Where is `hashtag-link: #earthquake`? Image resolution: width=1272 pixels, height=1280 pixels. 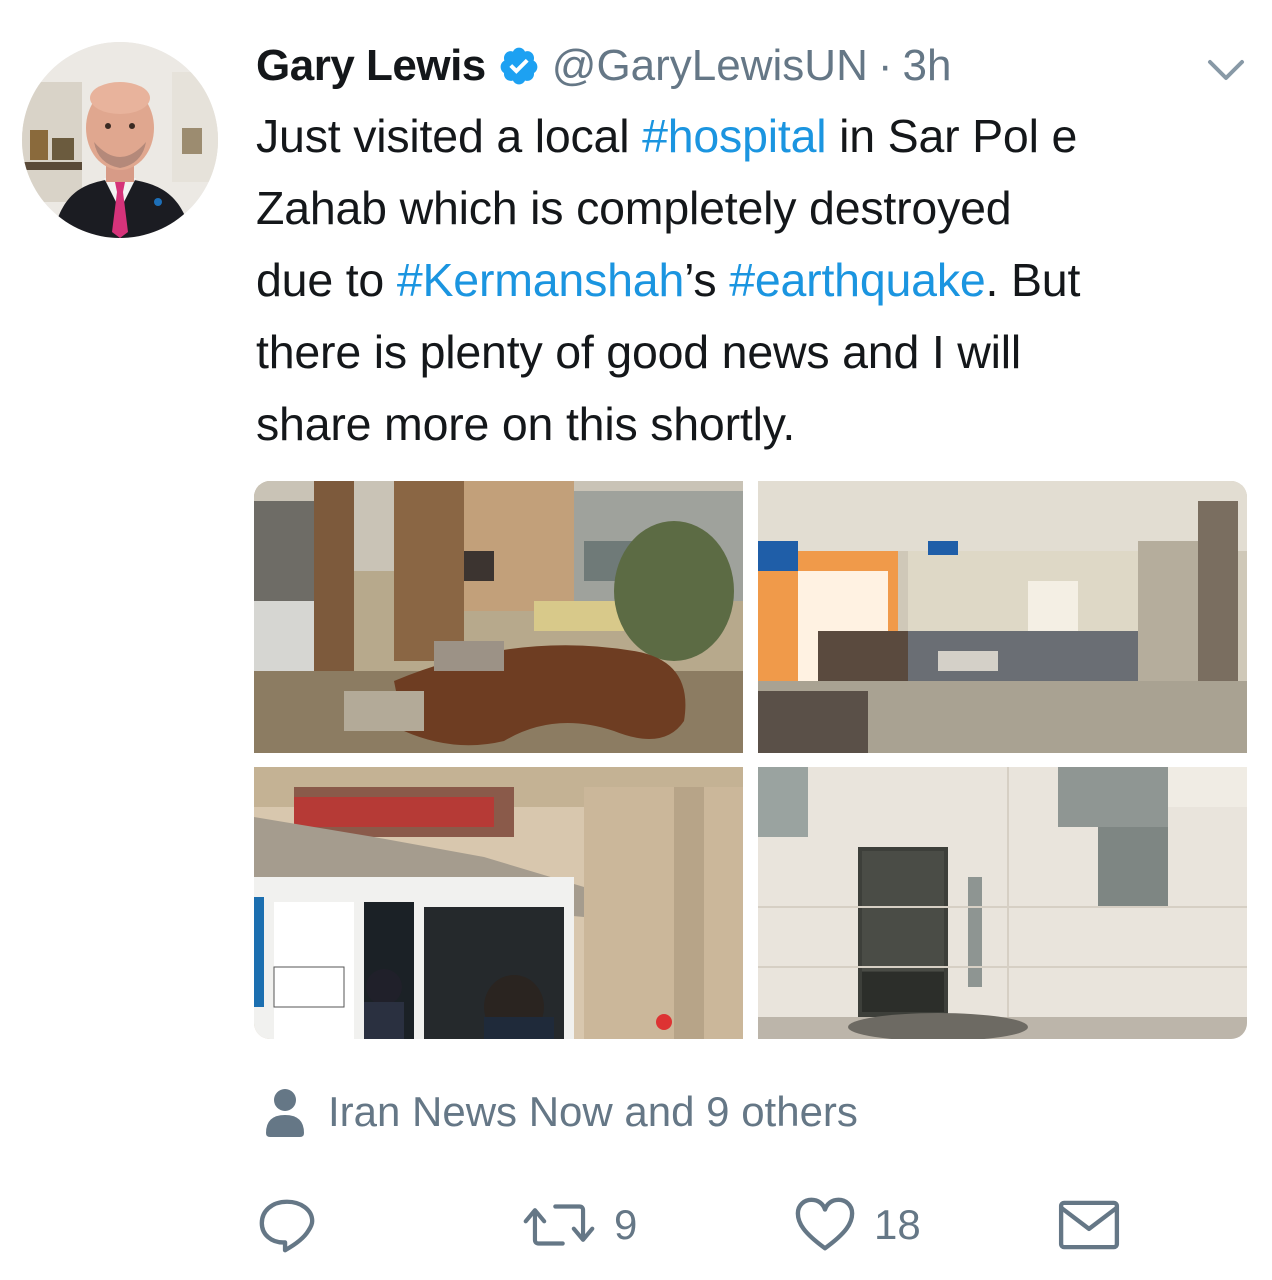
hashtag-link: #earthquake is located at coordinates (857, 280).